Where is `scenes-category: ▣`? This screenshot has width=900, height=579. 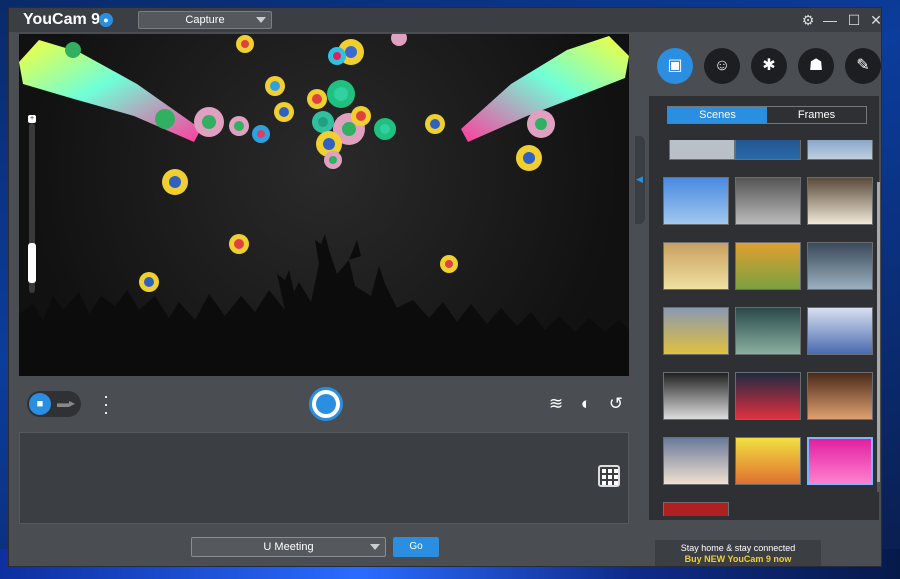
scenes-category: ▣ is located at coordinates (675, 66).